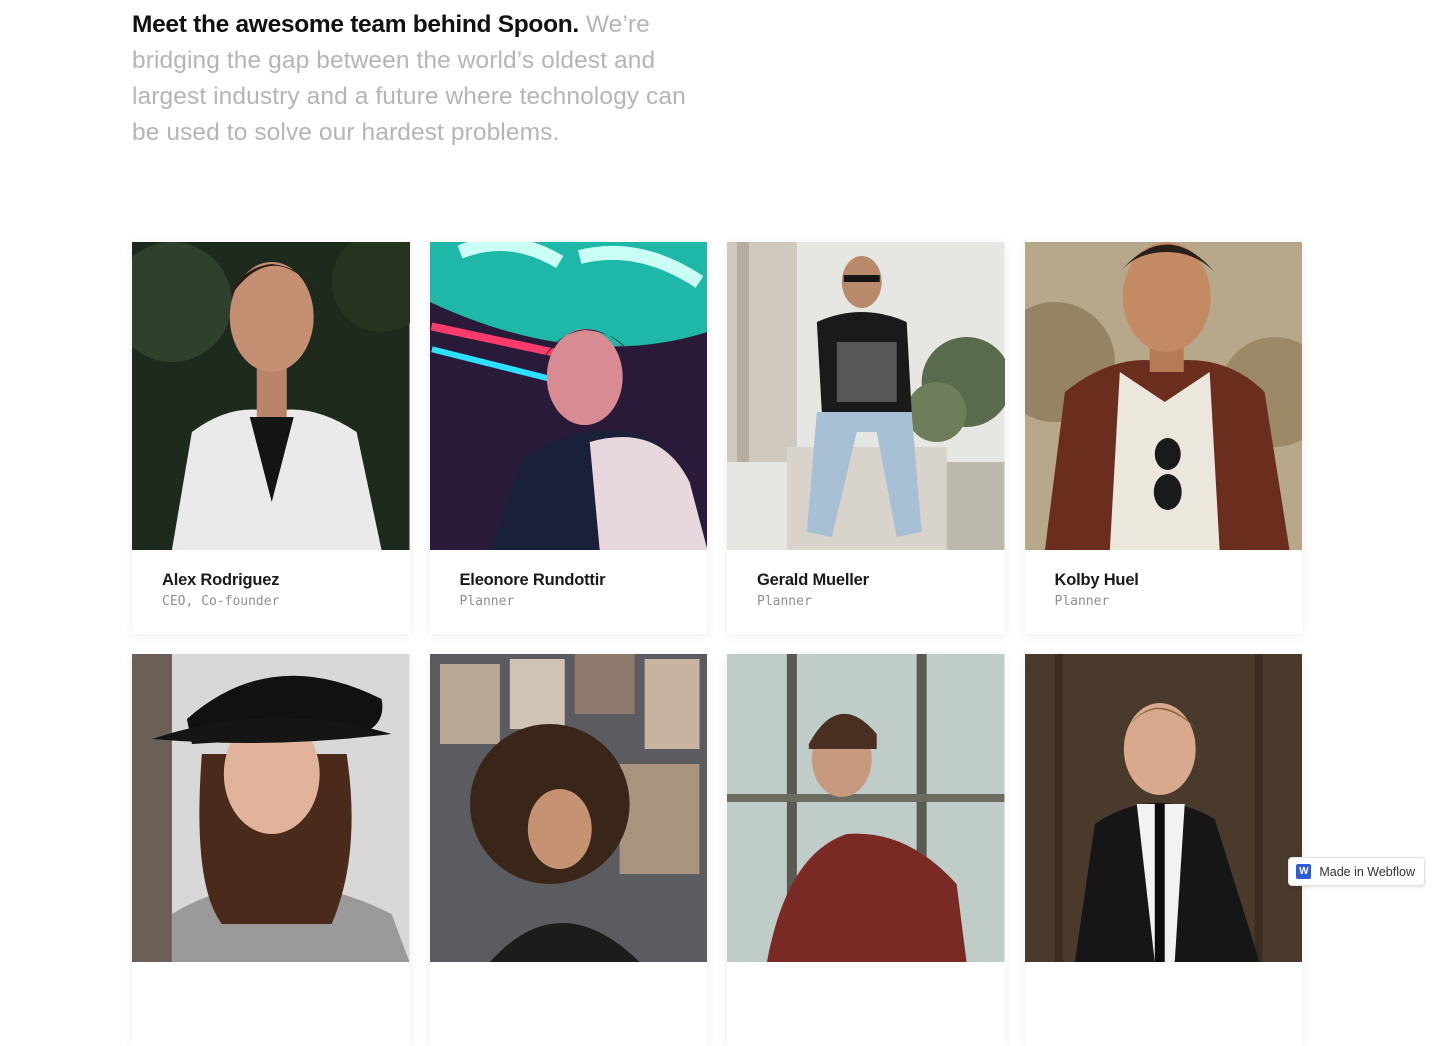 This screenshot has width=1436, height=1046. I want to click on team-card: Alex Rodriguez CEO, Co-founder, so click(271, 438).